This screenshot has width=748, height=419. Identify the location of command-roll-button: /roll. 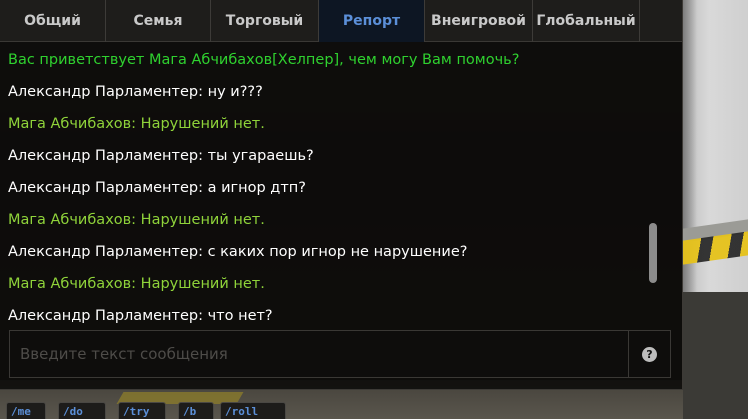
(253, 410).